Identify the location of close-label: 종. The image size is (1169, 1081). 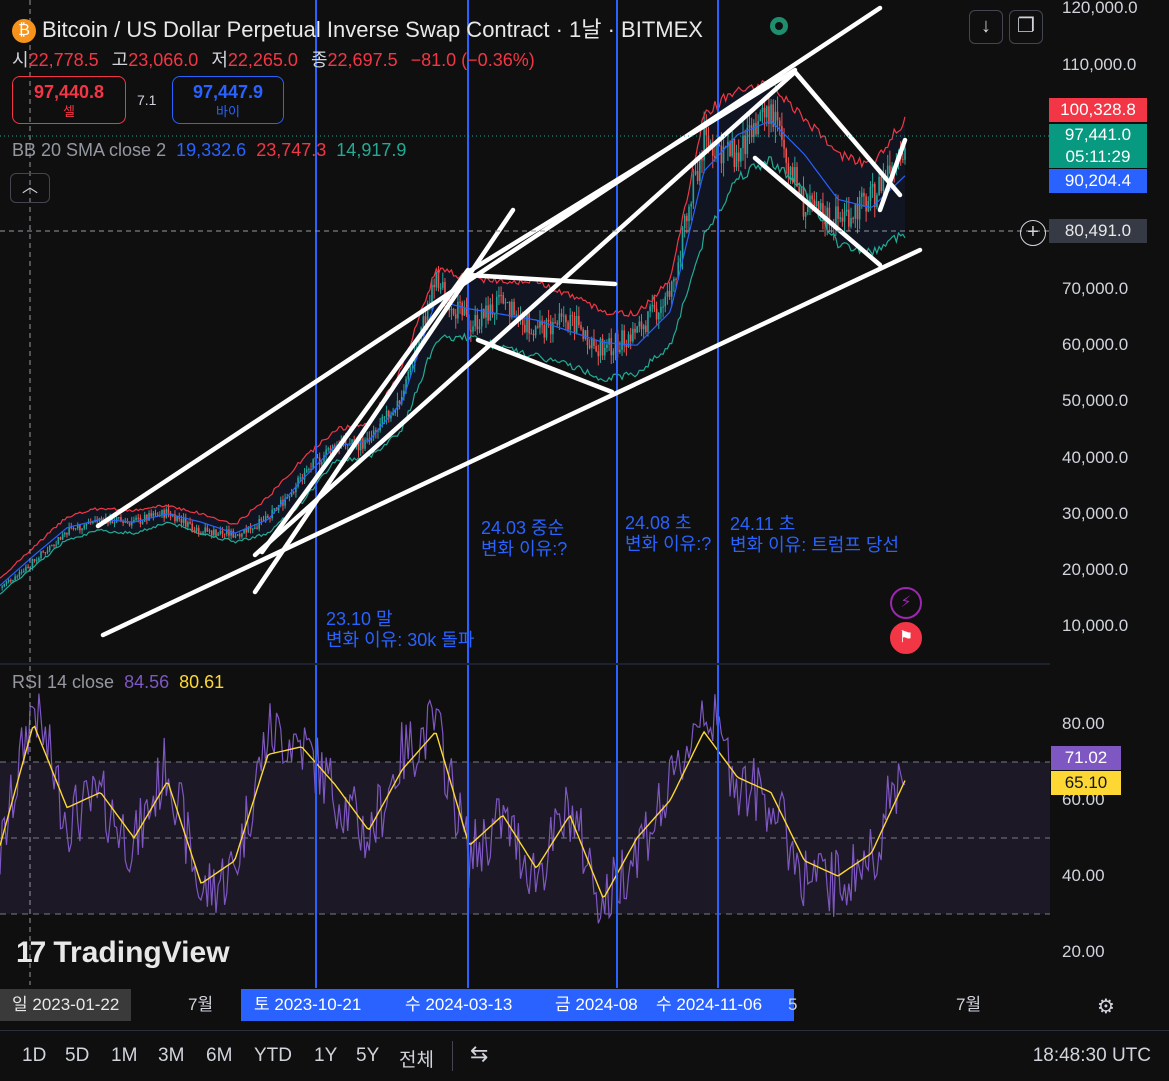
(319, 60).